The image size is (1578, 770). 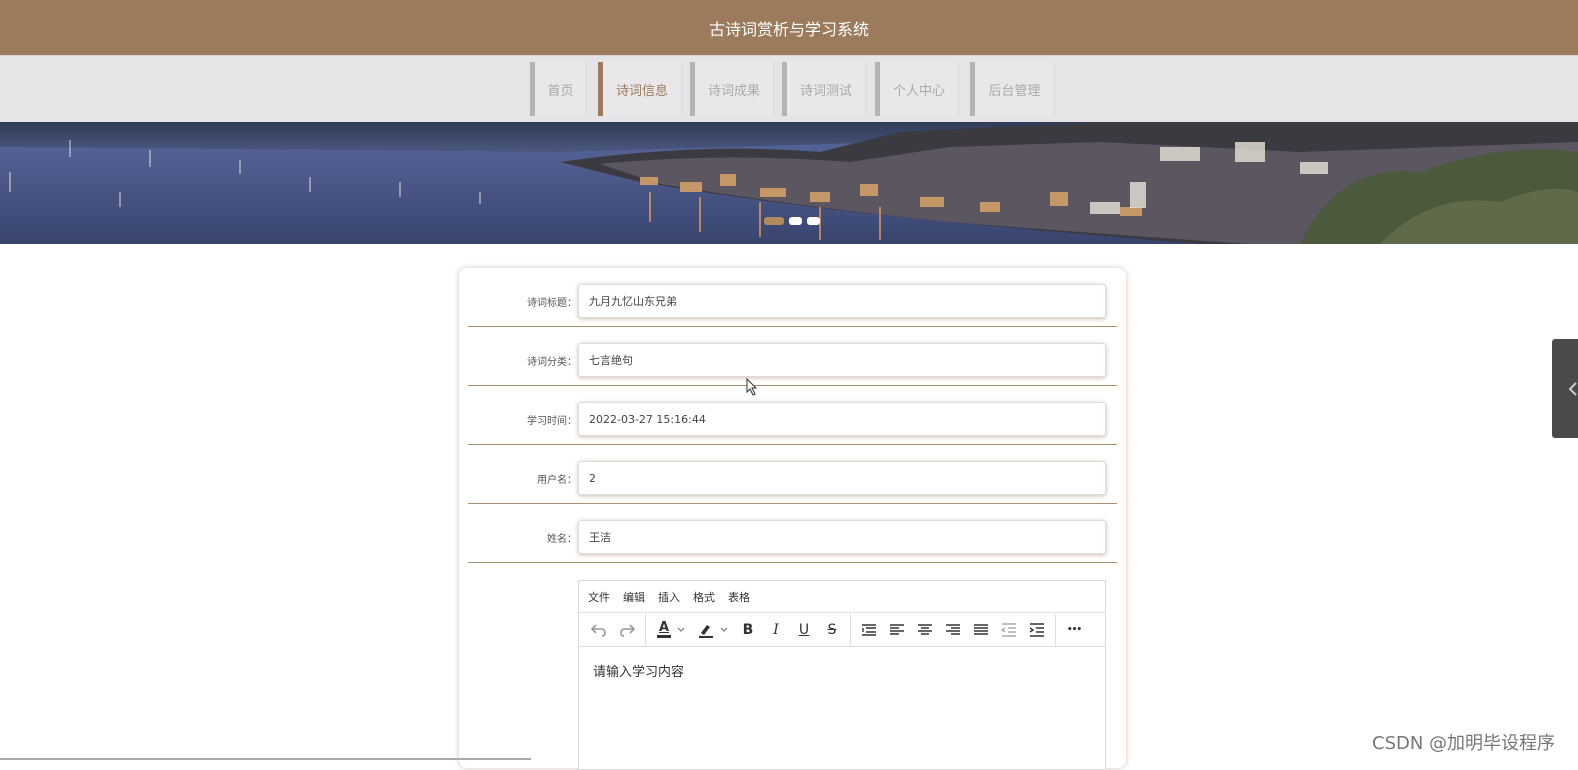 I want to click on nav-item-label: 诗词信息, so click(x=641, y=91).